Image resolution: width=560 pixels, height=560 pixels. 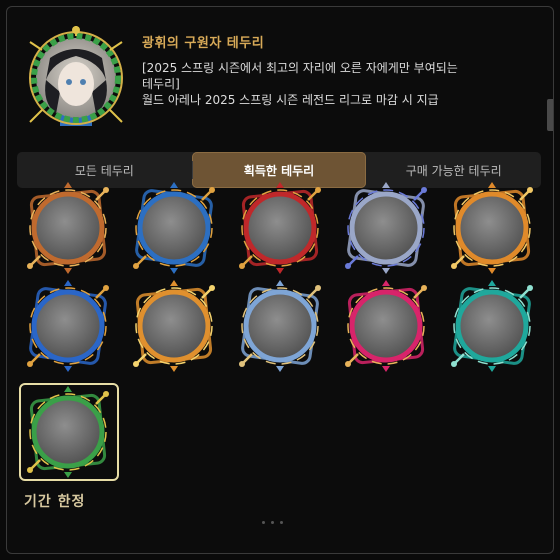 I want to click on silver-frame-icon, so click(x=386, y=228).